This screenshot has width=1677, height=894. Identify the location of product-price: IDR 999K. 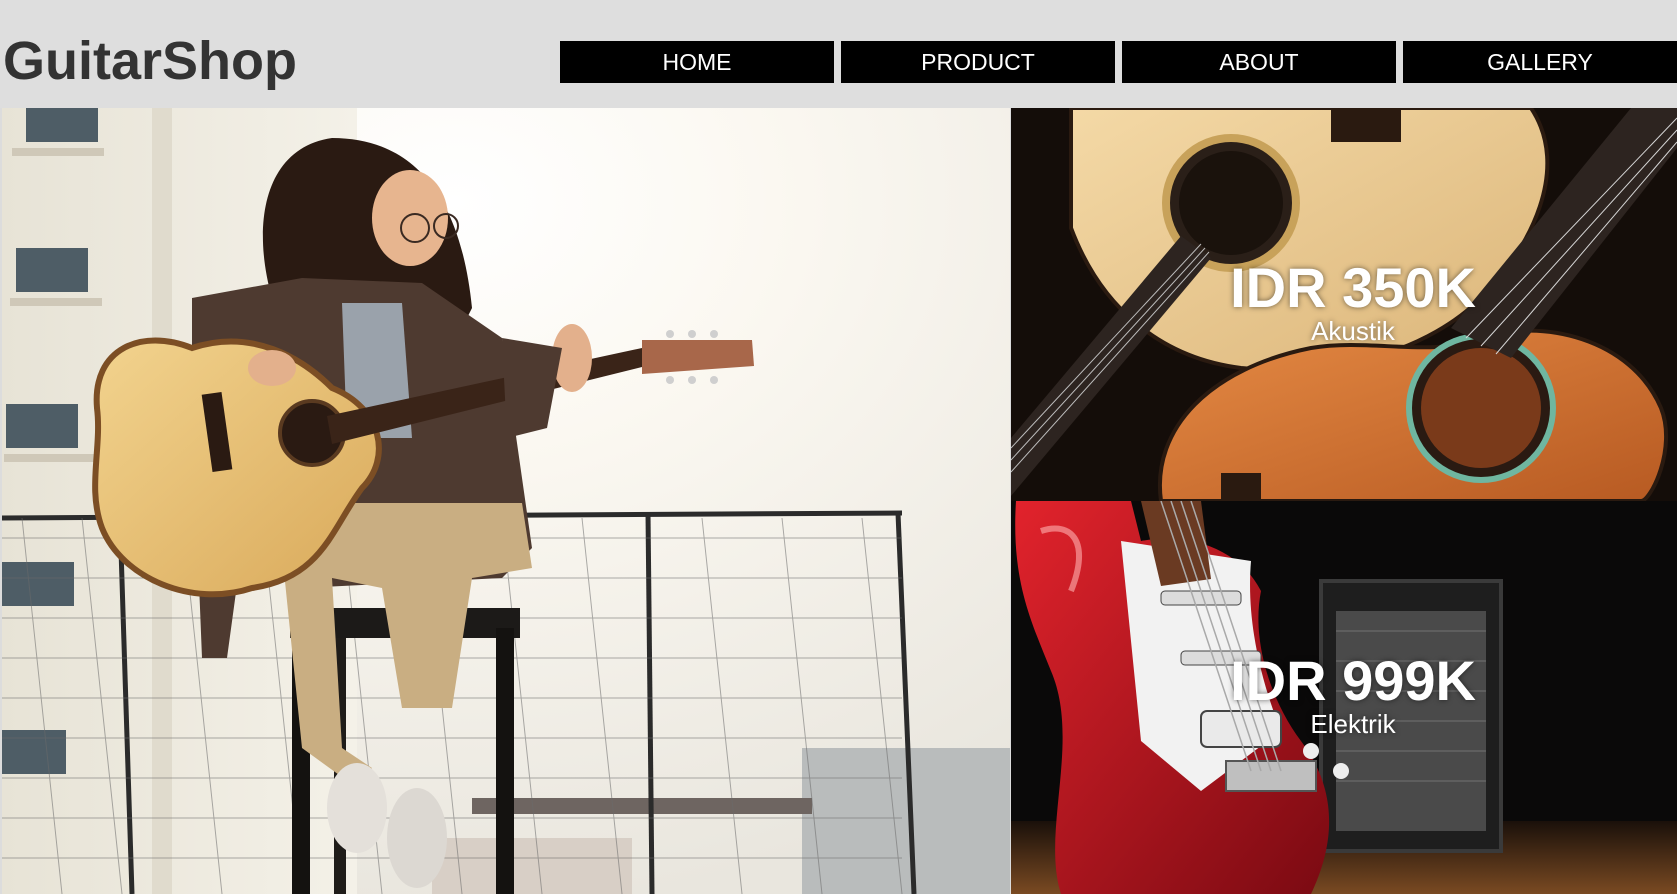
(1353, 680).